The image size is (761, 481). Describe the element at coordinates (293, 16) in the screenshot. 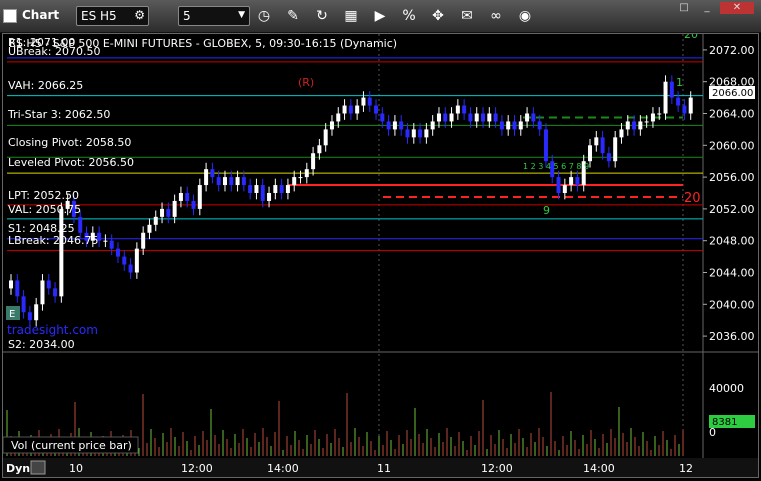

I see `pencil-icon: ✎` at that location.